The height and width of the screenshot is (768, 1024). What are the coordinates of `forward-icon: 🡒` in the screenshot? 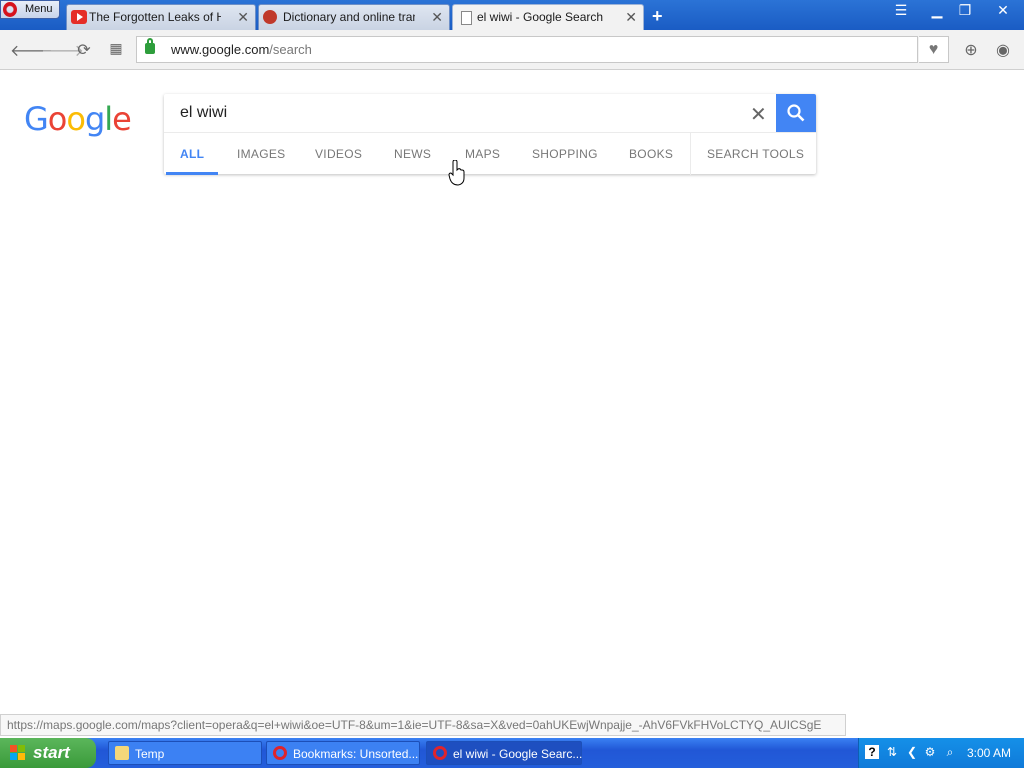 It's located at (62, 50).